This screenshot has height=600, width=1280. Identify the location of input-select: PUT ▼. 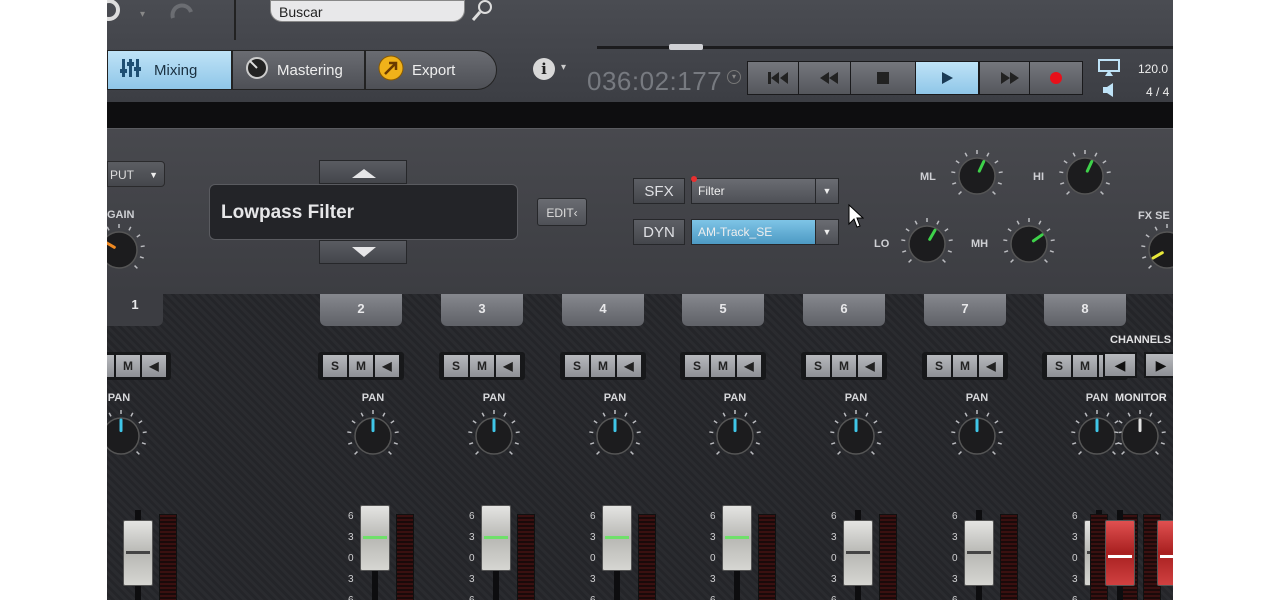
(136, 174).